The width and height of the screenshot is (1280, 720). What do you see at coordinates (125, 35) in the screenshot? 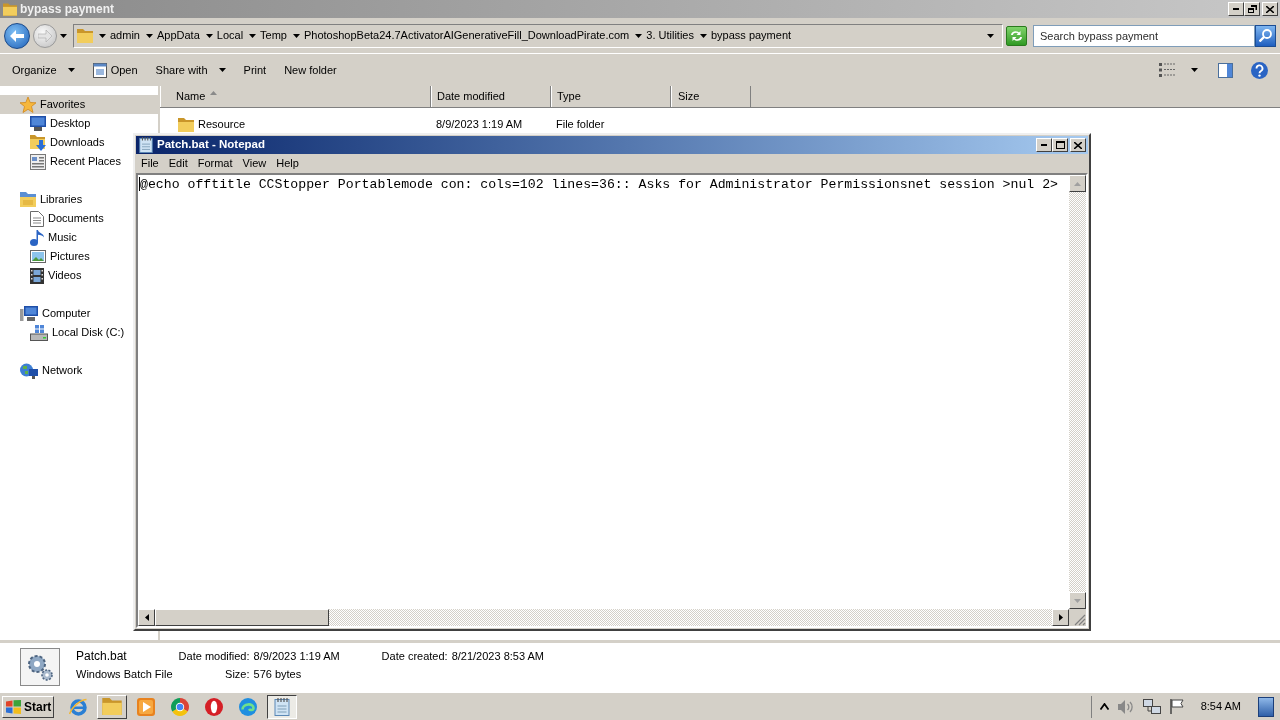
I see `breadcrumb-item: admin` at bounding box center [125, 35].